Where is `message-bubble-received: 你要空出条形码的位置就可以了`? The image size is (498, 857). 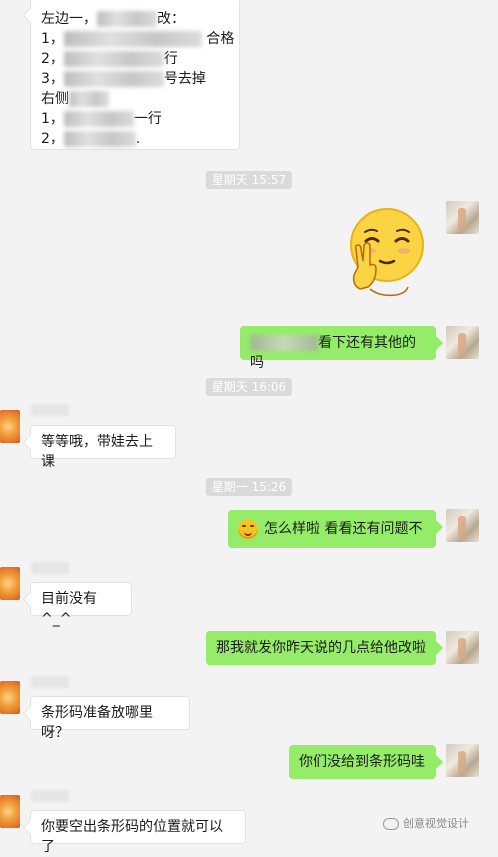
message-bubble-received: 你要空出条形码的位置就可以了 is located at coordinates (138, 832).